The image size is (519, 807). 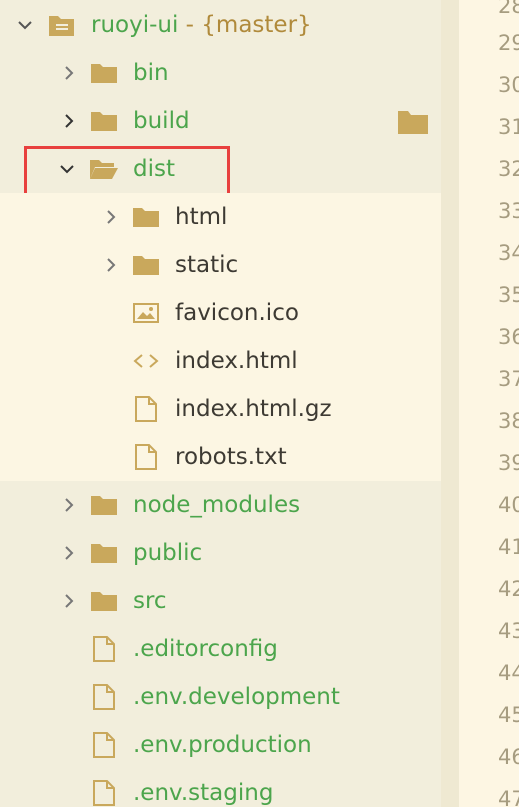 What do you see at coordinates (220, 553) in the screenshot?
I see `tree-item-public: public` at bounding box center [220, 553].